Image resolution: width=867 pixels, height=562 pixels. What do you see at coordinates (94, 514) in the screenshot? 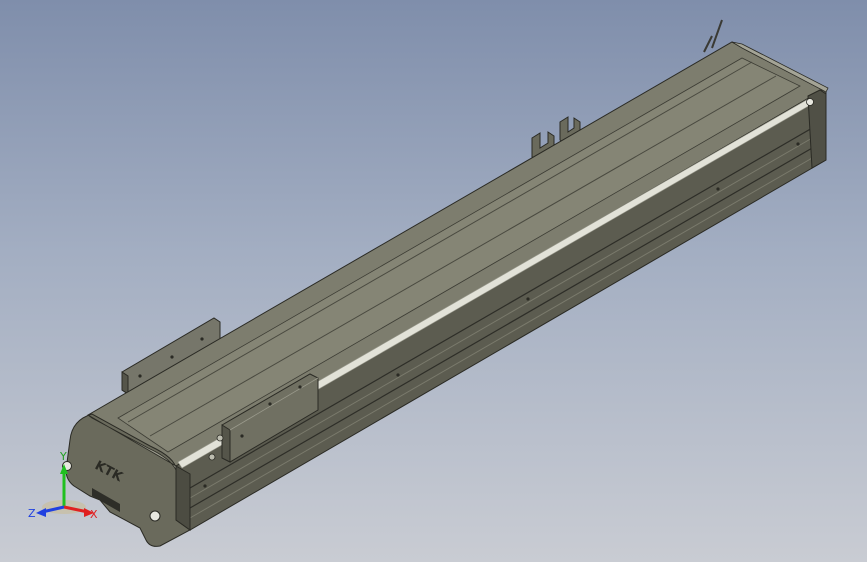
I see `x-axis-label: X` at bounding box center [94, 514].